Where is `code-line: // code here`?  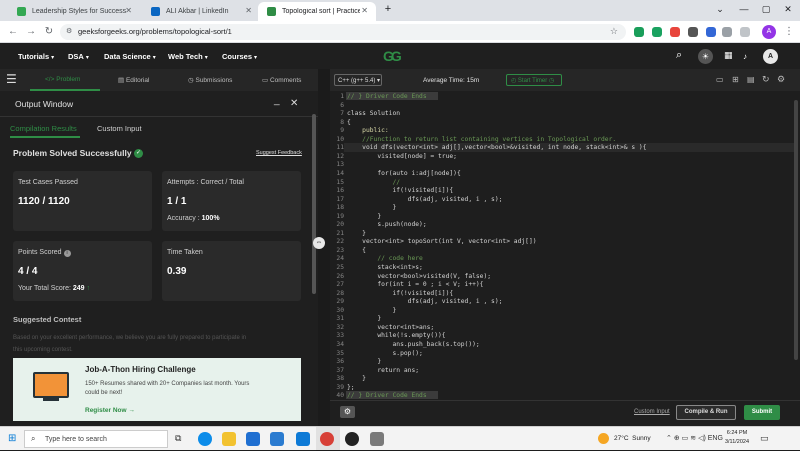 code-line: // code here is located at coordinates (385, 258).